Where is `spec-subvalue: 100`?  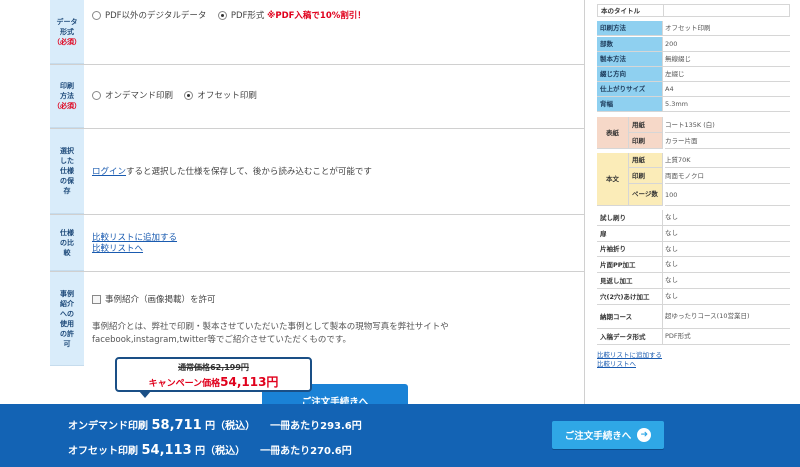 spec-subvalue: 100 is located at coordinates (727, 195).